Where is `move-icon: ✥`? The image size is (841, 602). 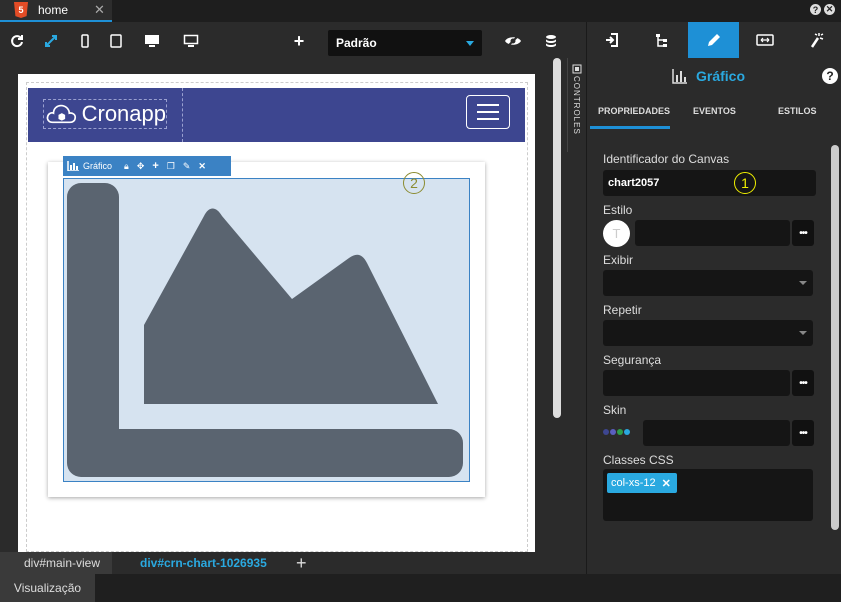 move-icon: ✥ is located at coordinates (141, 166).